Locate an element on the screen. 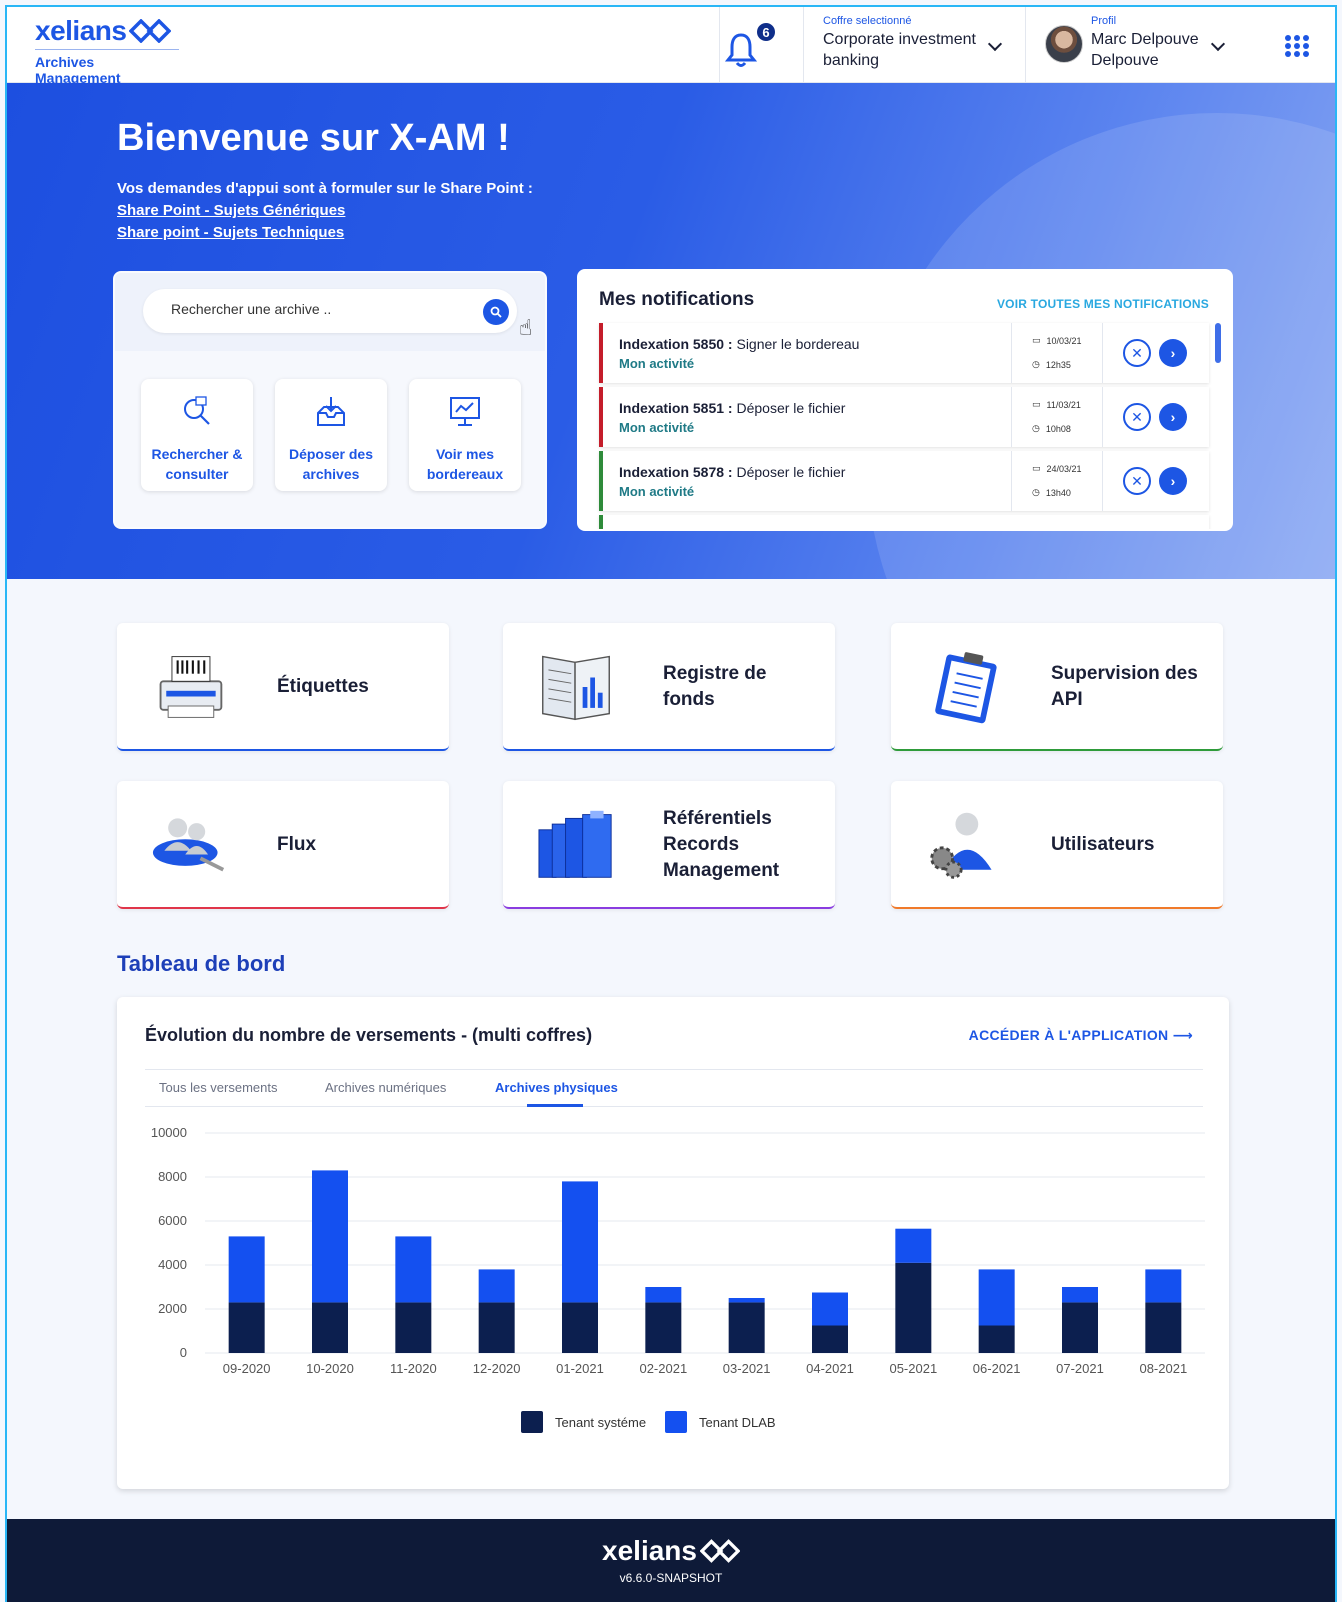 The width and height of the screenshot is (1342, 1602). profile-name: Marc Delpouve Delpouve is located at coordinates (1145, 50).